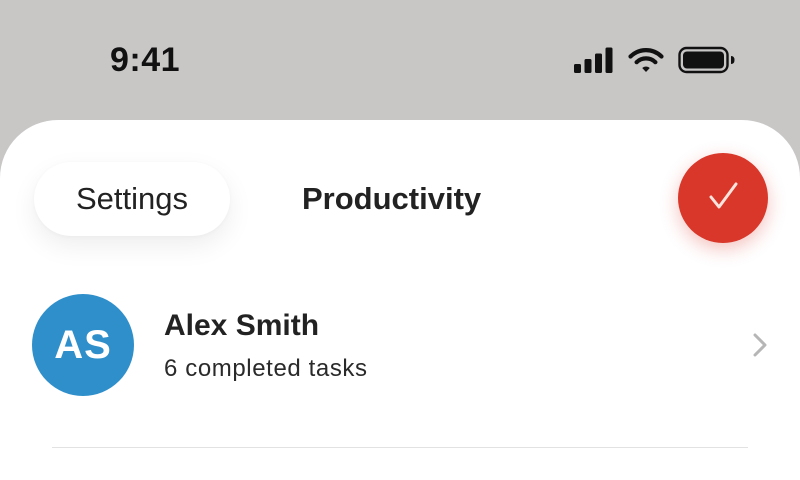  I want to click on profile-subtitle: 6 completed tasks, so click(266, 368).